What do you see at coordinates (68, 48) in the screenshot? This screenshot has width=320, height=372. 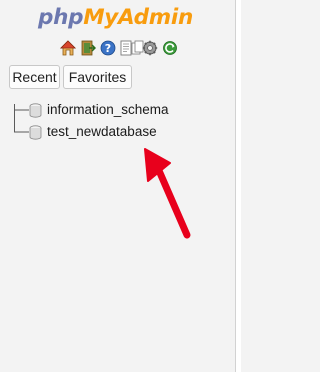 I see `home-icon` at bounding box center [68, 48].